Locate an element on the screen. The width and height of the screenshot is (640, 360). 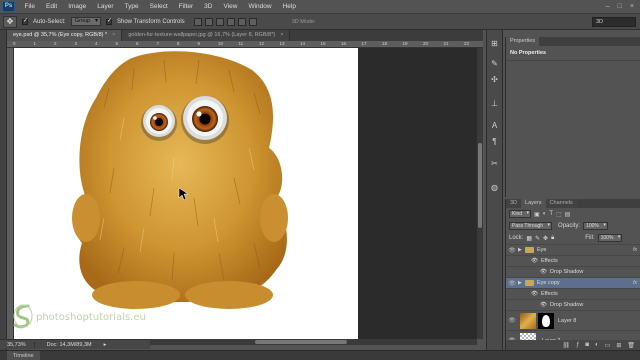
horizontal-scrollbar is located at coordinates (313, 342).